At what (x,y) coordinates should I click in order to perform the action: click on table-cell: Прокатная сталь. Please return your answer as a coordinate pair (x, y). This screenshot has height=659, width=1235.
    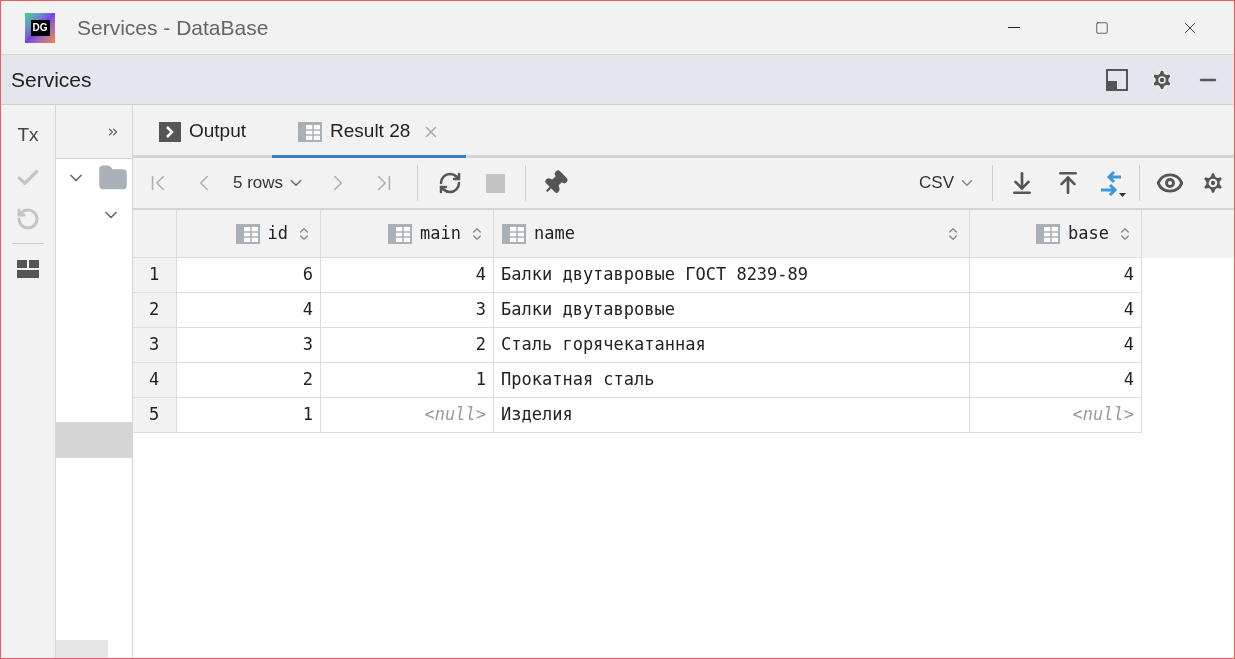
    Looking at the image, I should click on (732, 380).